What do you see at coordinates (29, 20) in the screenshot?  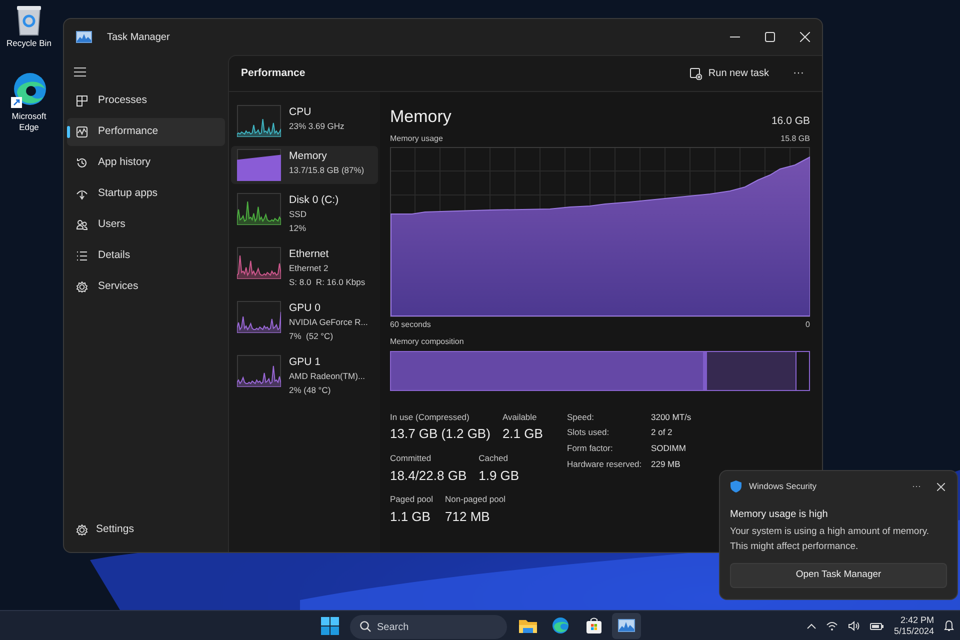 I see `recycle-bin-icon` at bounding box center [29, 20].